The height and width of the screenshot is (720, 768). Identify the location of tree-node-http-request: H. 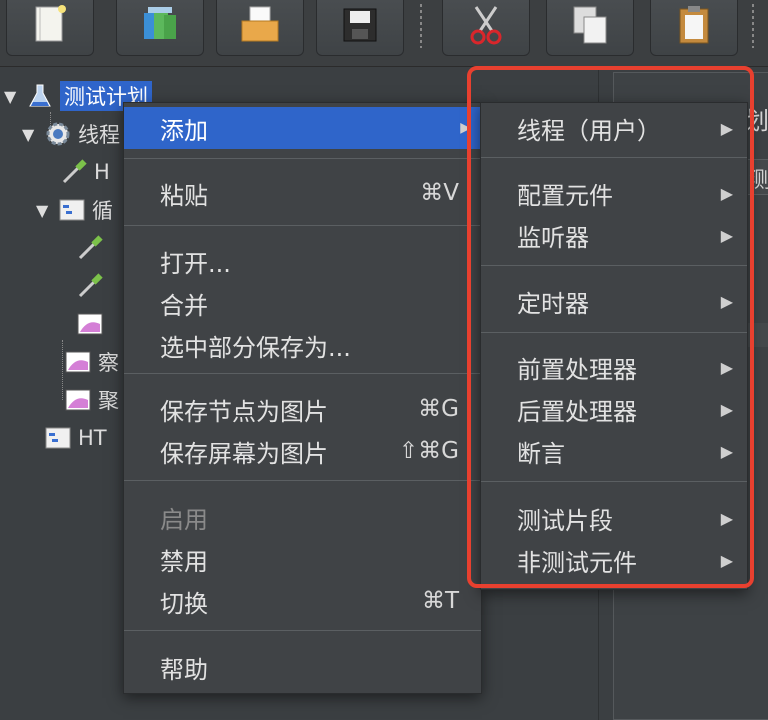
(85, 172).